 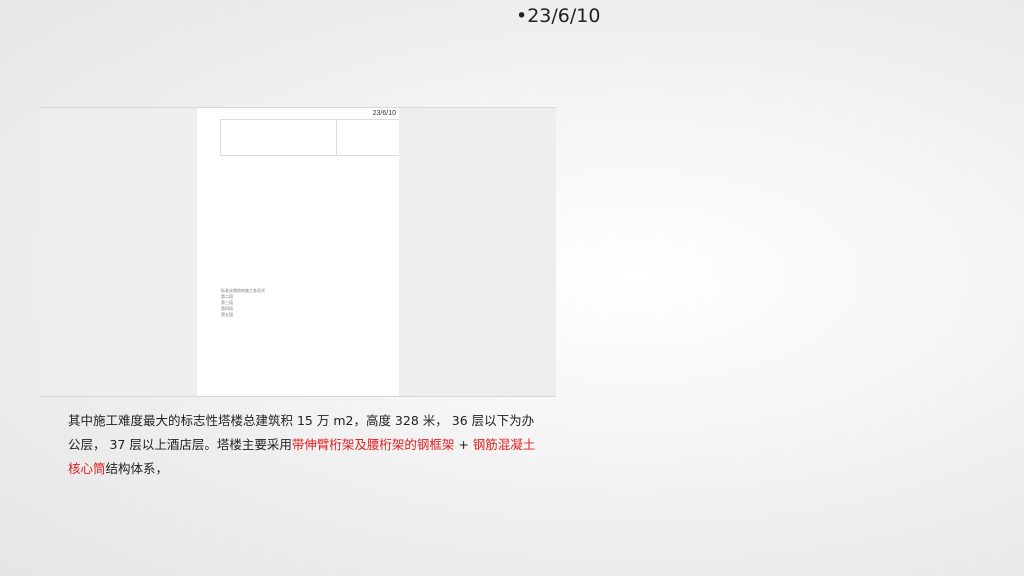 I want to click on slide-date: •23/6/10, so click(x=558, y=16).